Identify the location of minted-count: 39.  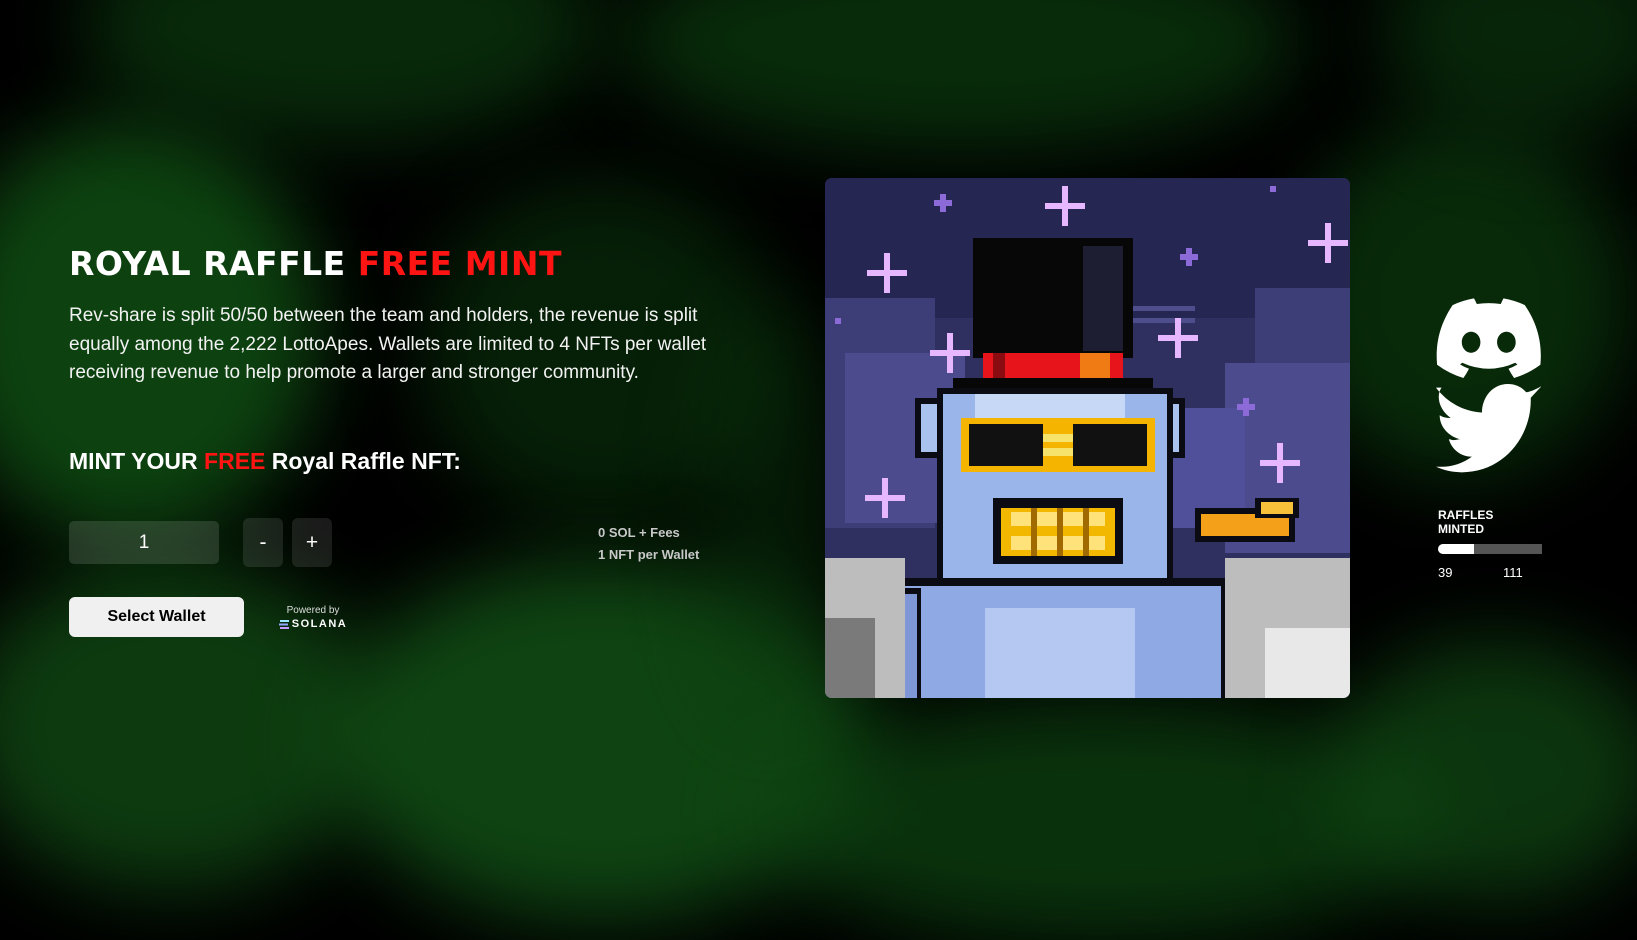
(1445, 572).